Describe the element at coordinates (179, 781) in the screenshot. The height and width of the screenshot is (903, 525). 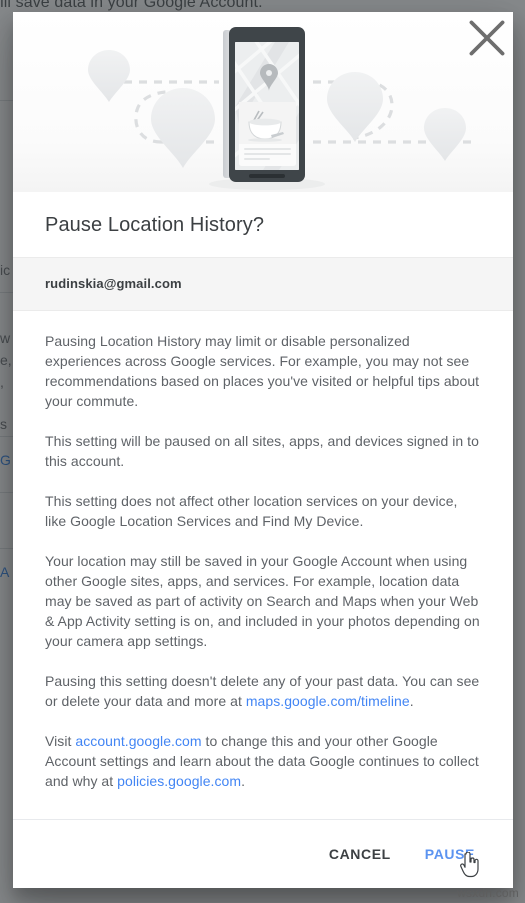
I see `inline-link: policies.google.com` at that location.